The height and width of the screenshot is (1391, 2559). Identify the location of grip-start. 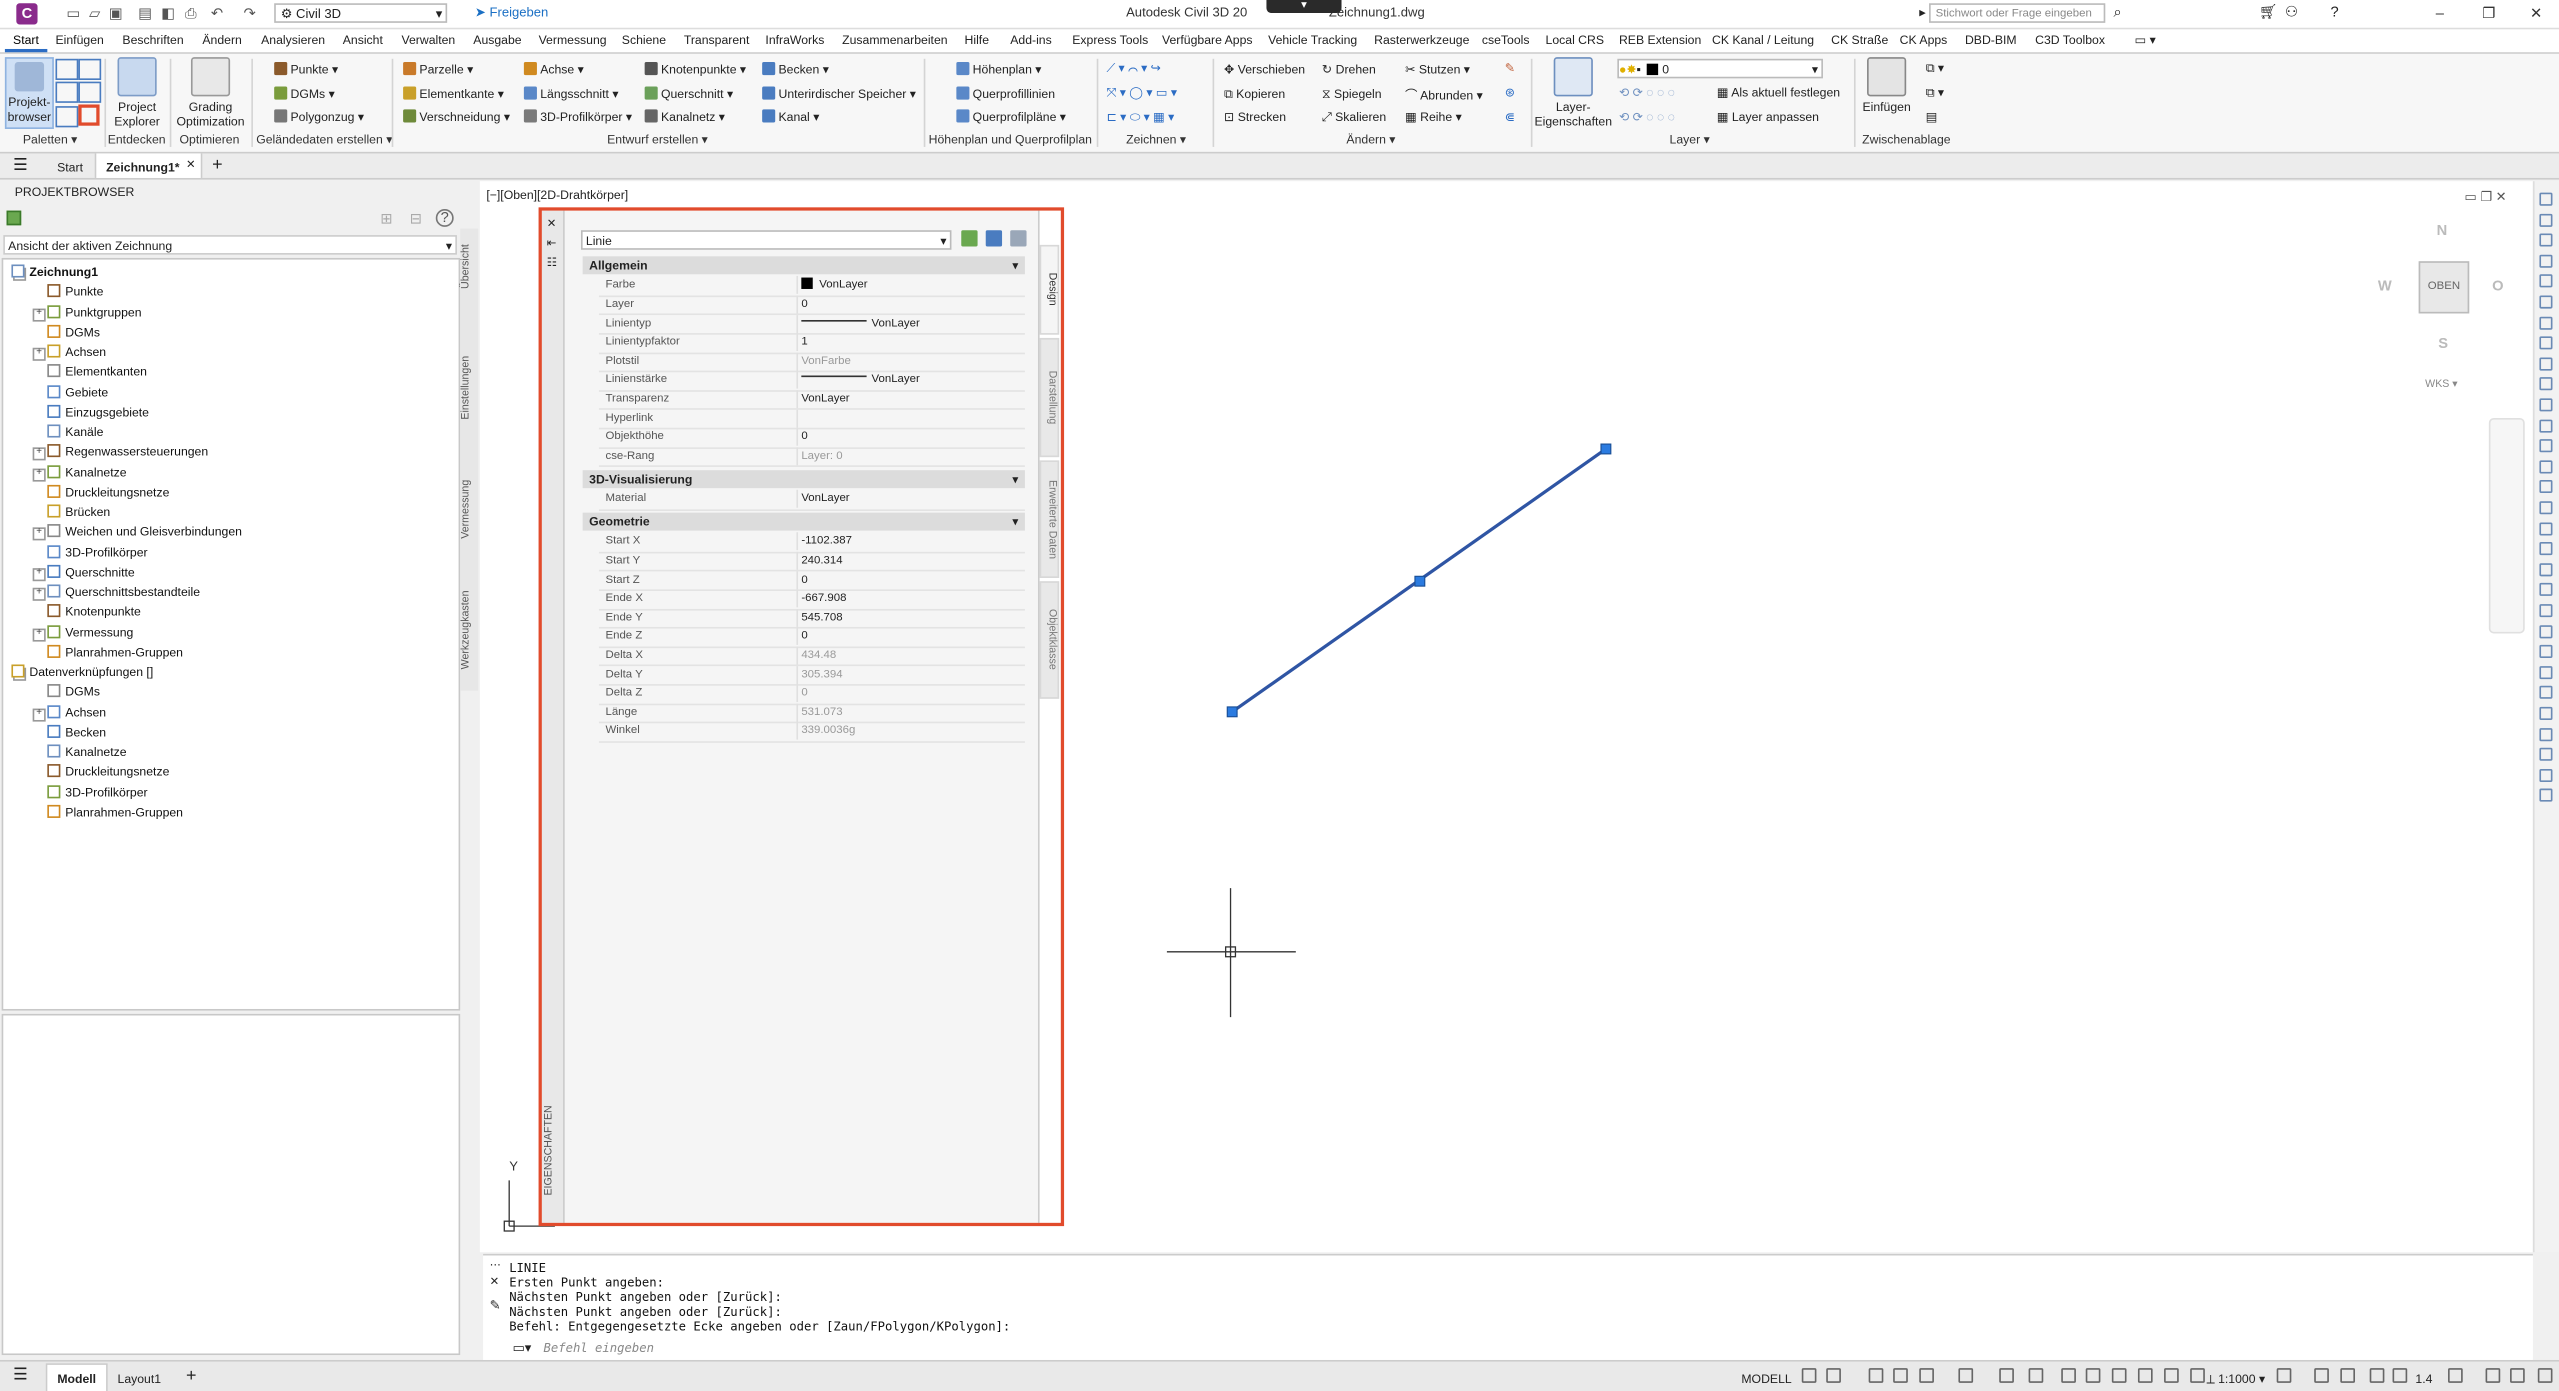
(1232, 712).